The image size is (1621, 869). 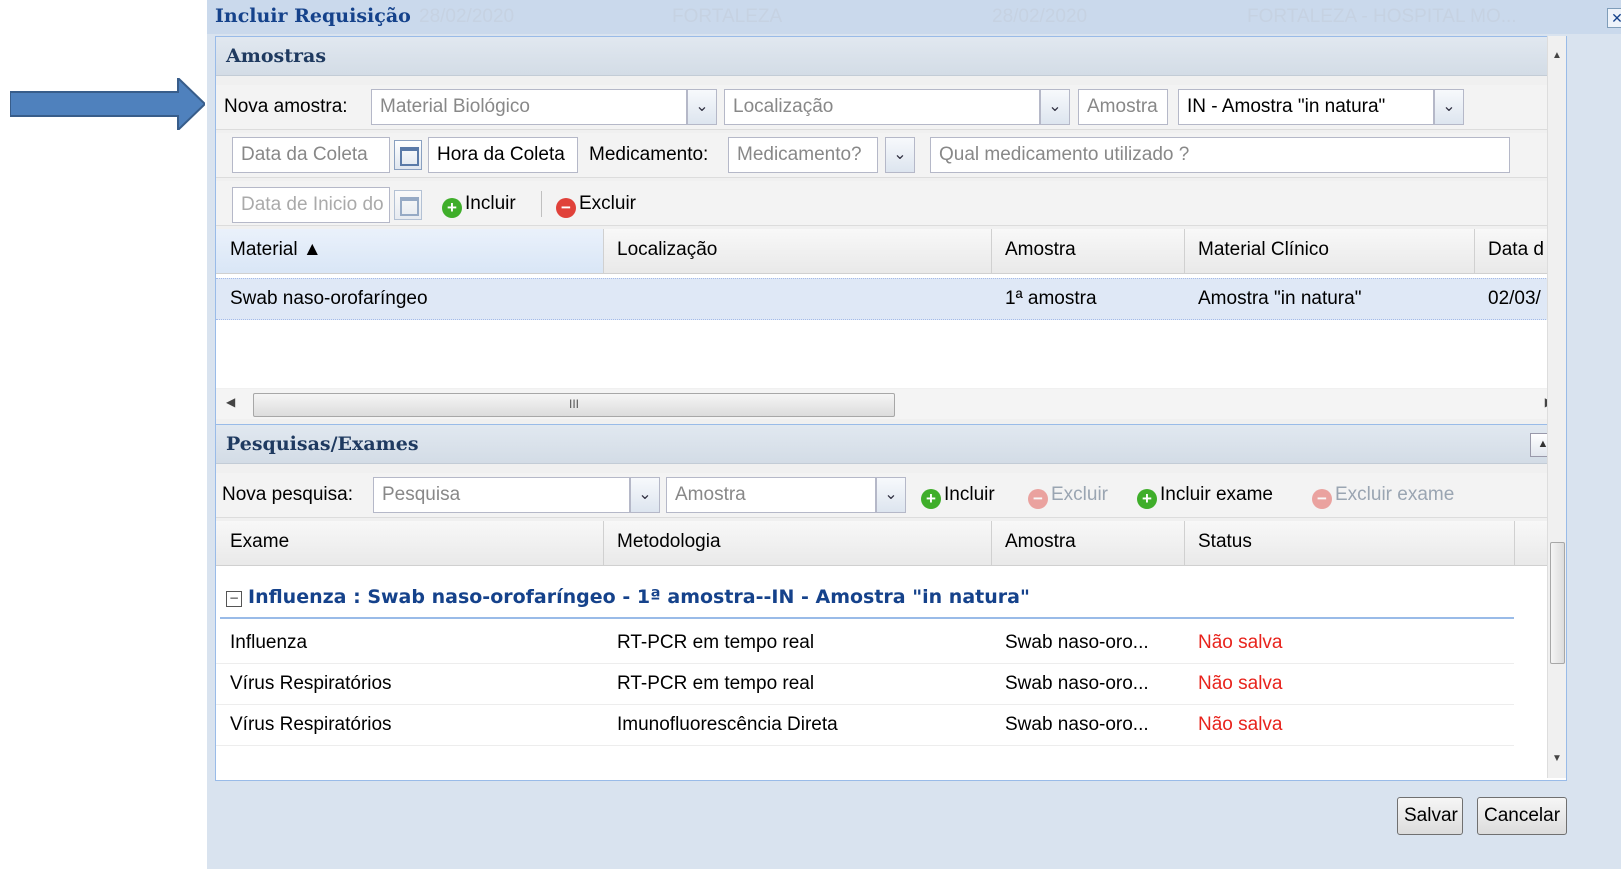 What do you see at coordinates (234, 599) in the screenshot?
I see `collapse-group-icon: −` at bounding box center [234, 599].